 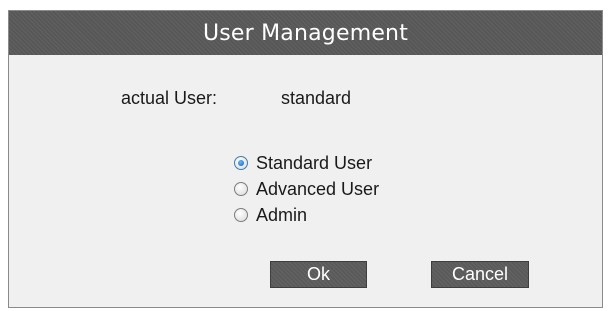 I want to click on radio-selected-dot, so click(x=241, y=163).